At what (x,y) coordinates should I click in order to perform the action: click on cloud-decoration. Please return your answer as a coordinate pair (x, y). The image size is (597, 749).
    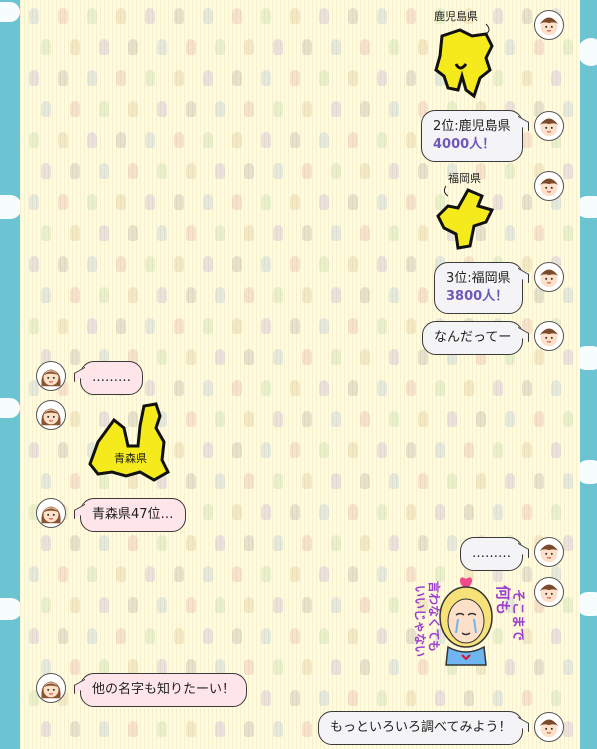
    Looking at the image, I should click on (11, 609).